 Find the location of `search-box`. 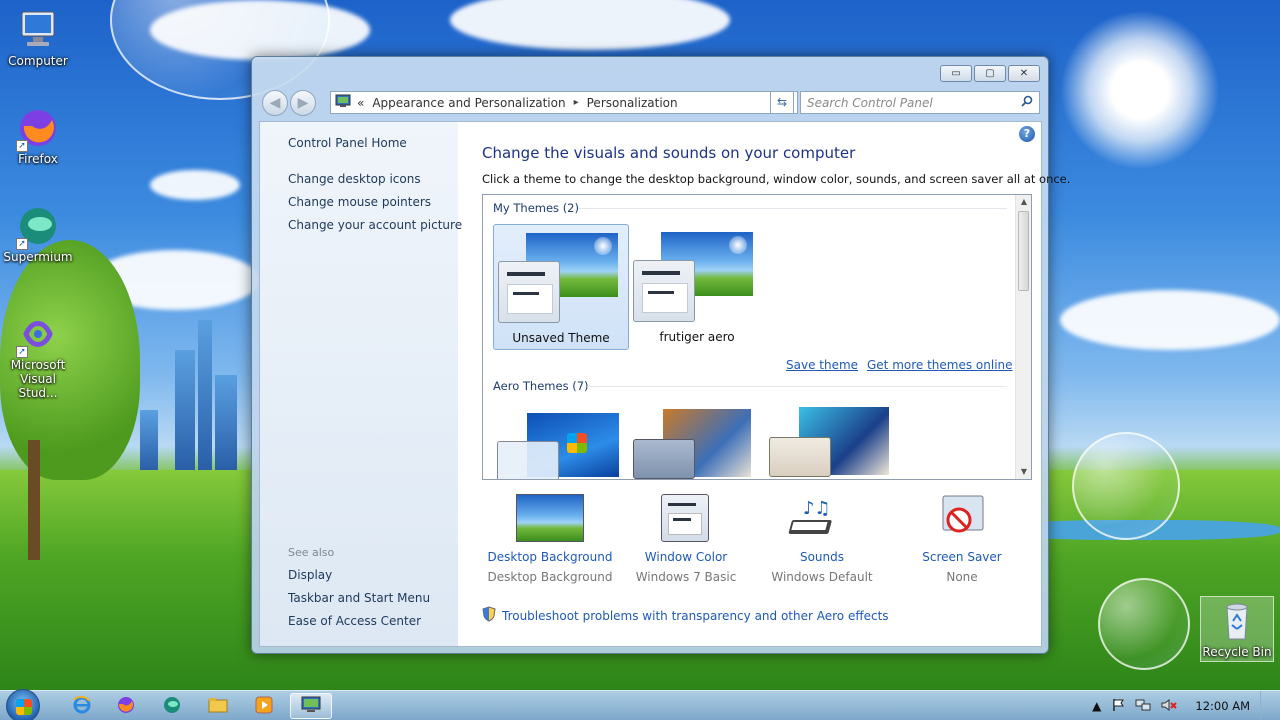

search-box is located at coordinates (920, 102).